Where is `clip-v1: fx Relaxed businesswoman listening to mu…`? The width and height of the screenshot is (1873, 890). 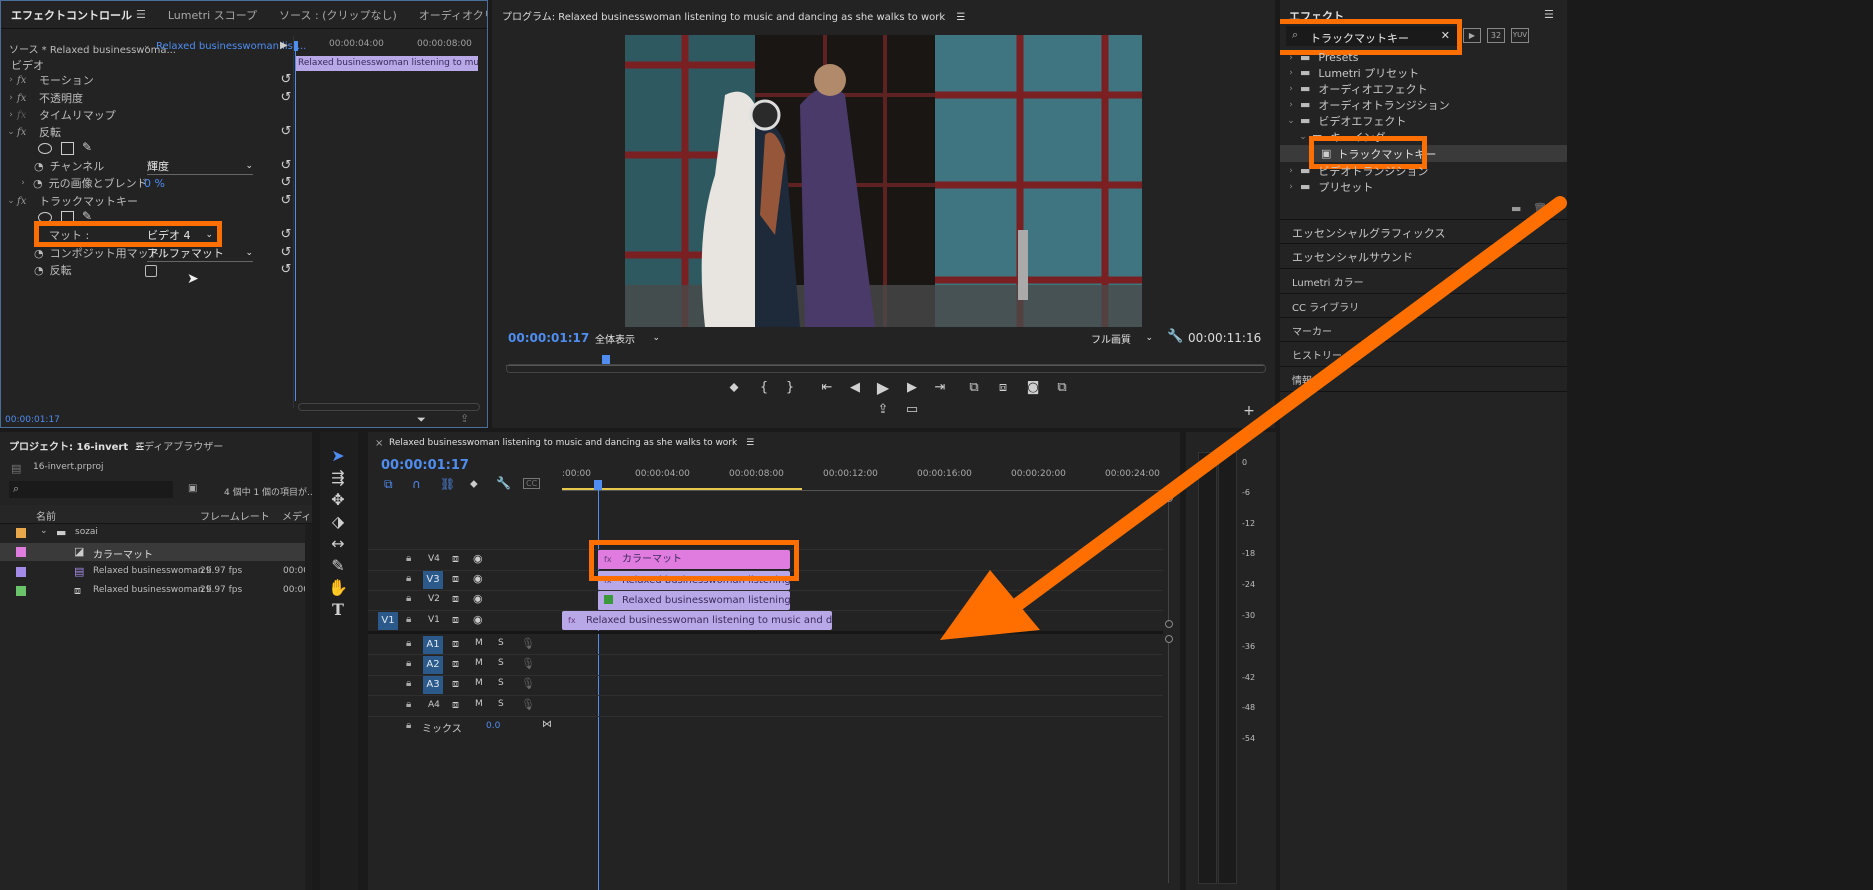 clip-v1: fx Relaxed businesswoman listening to mu… is located at coordinates (697, 620).